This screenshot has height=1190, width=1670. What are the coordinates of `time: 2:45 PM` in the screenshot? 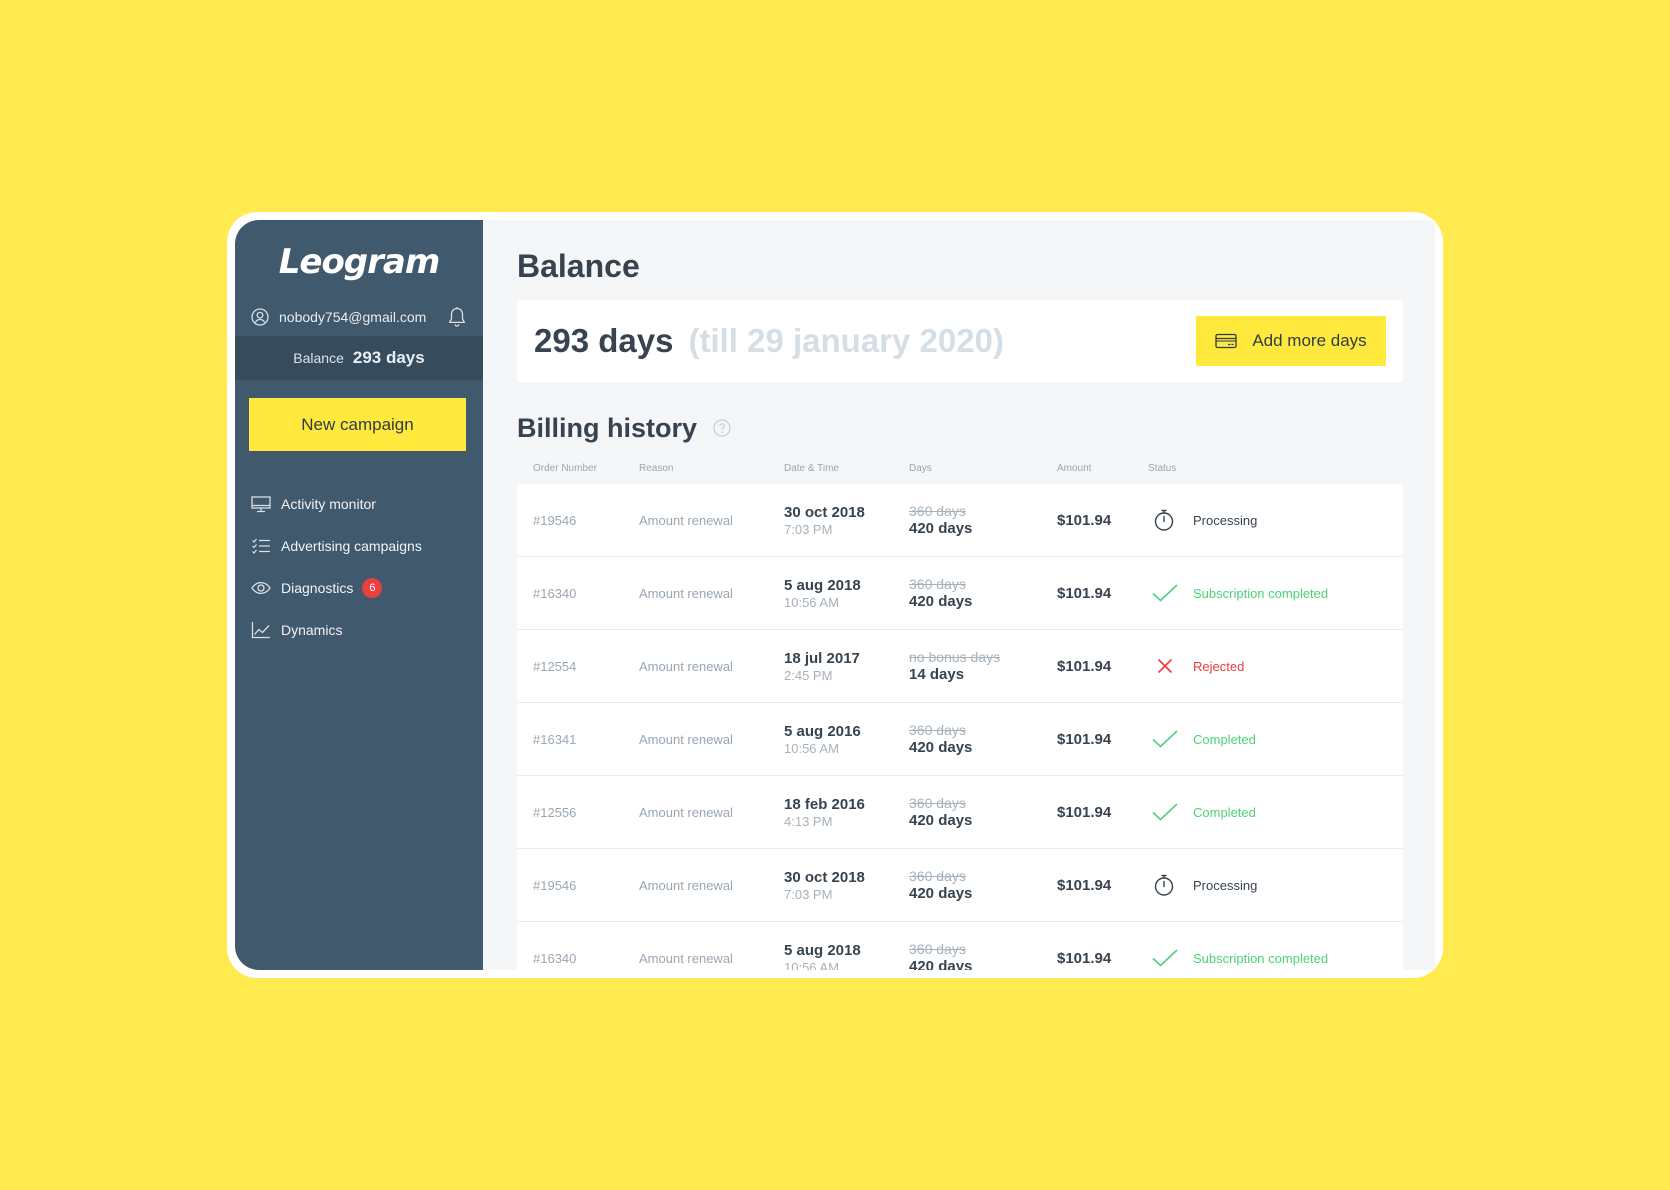 It's located at (808, 675).